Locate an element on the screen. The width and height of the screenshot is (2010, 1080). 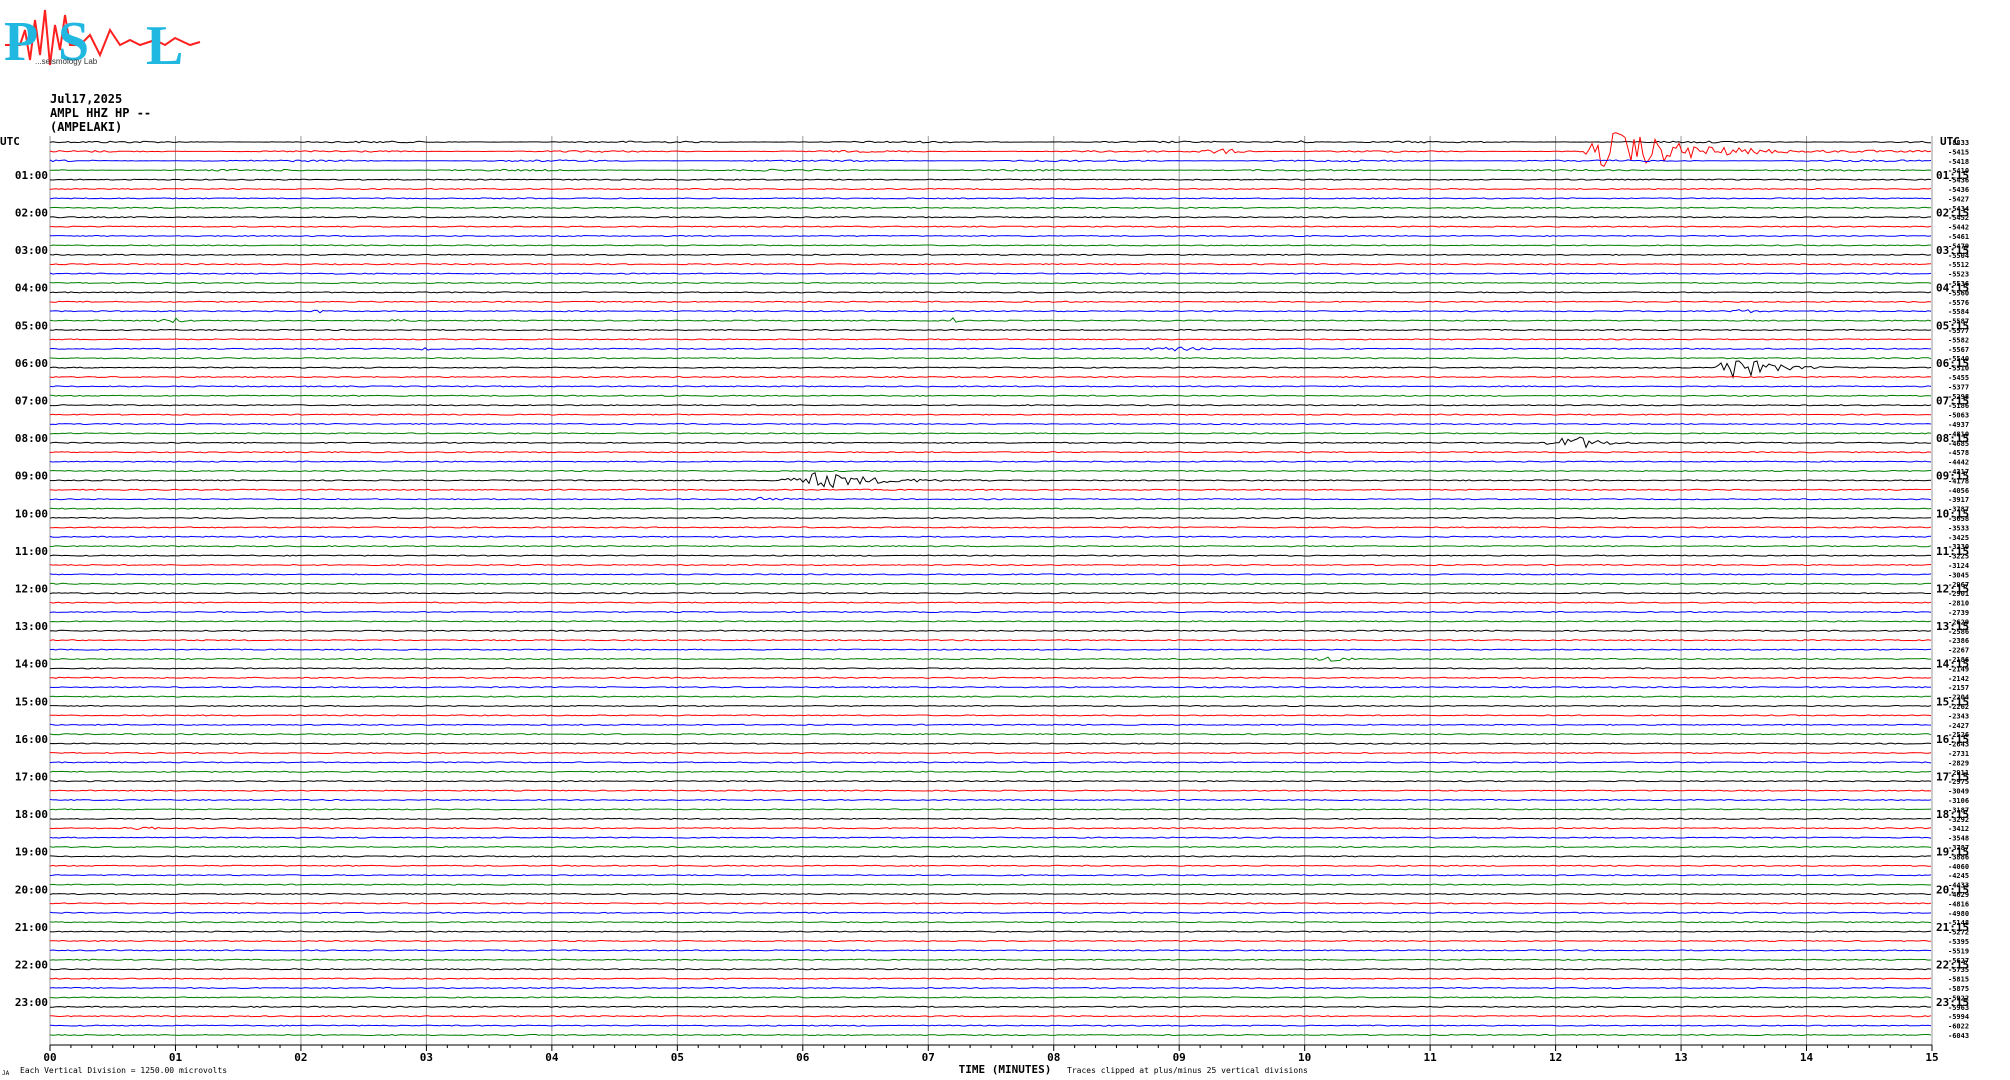
hour-label-right: 08:15 is located at coordinates (1952, 438).